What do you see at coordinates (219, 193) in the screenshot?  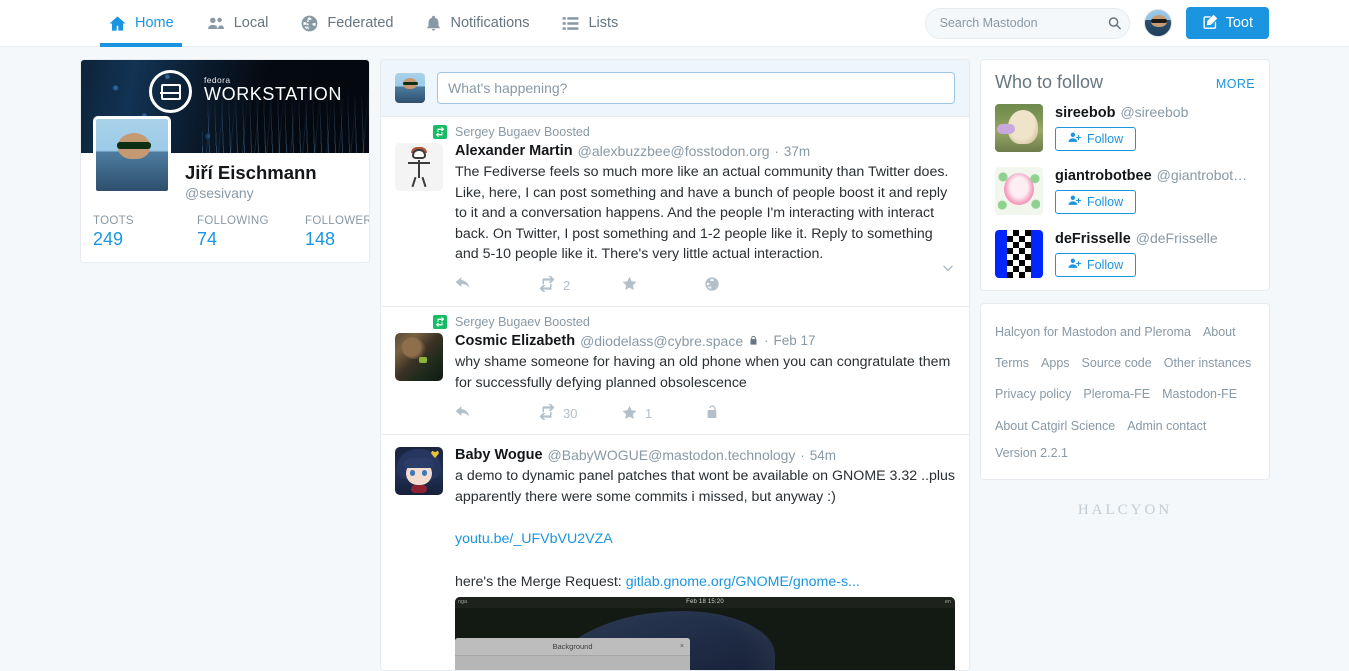 I see `profile-handle: @sesivany` at bounding box center [219, 193].